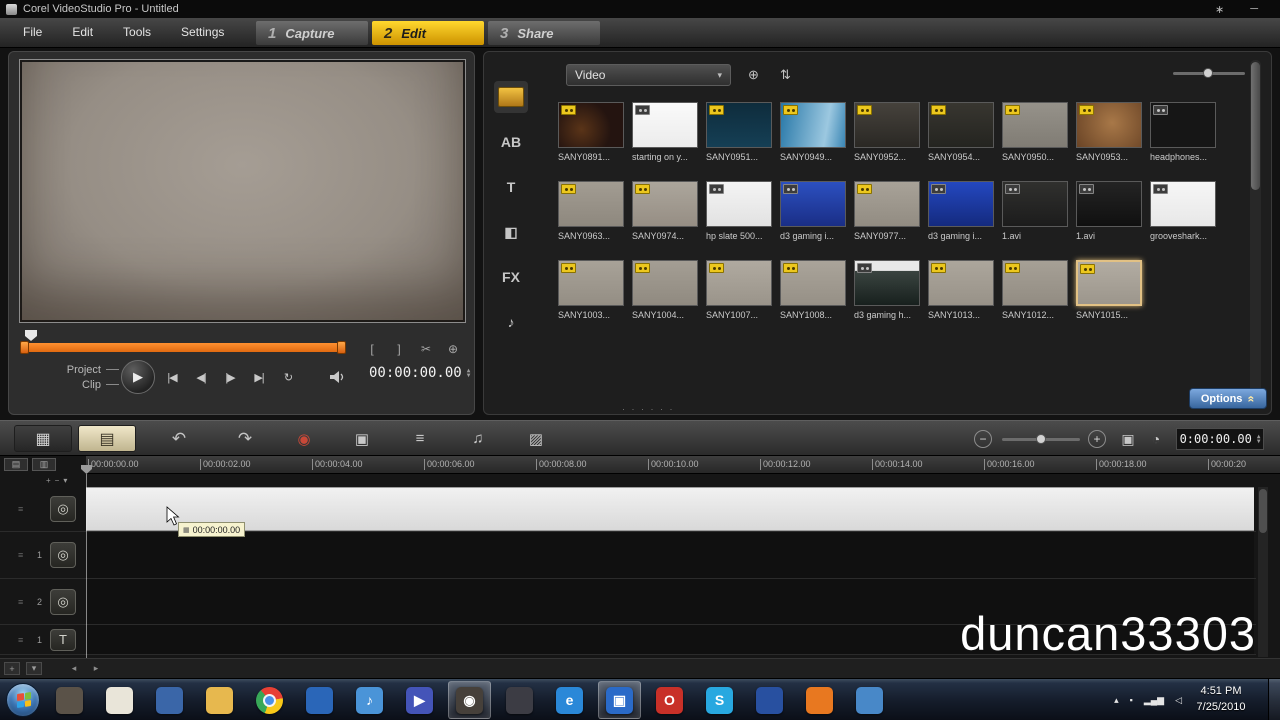 This screenshot has height=720, width=1280. I want to click on timeline-zoom-slider, so click(1041, 439).